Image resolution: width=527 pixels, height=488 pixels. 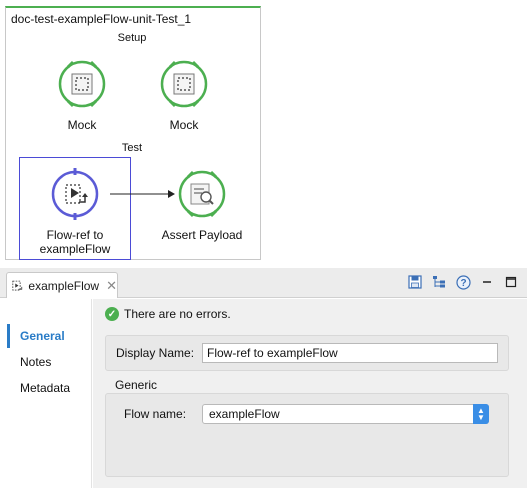 What do you see at coordinates (8, 336) in the screenshot?
I see `nav-active-indicator` at bounding box center [8, 336].